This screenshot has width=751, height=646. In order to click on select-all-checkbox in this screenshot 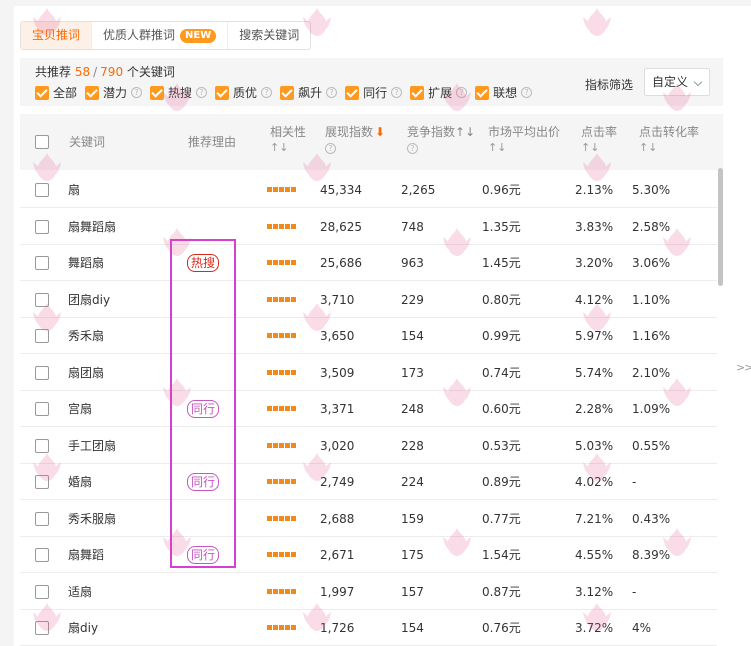, I will do `click(42, 142)`.